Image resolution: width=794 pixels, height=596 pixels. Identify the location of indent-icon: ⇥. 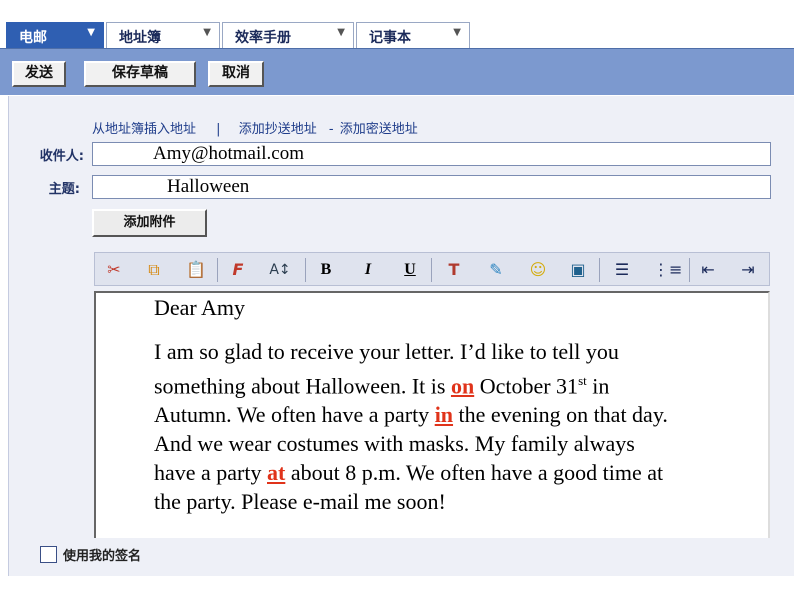
(748, 270).